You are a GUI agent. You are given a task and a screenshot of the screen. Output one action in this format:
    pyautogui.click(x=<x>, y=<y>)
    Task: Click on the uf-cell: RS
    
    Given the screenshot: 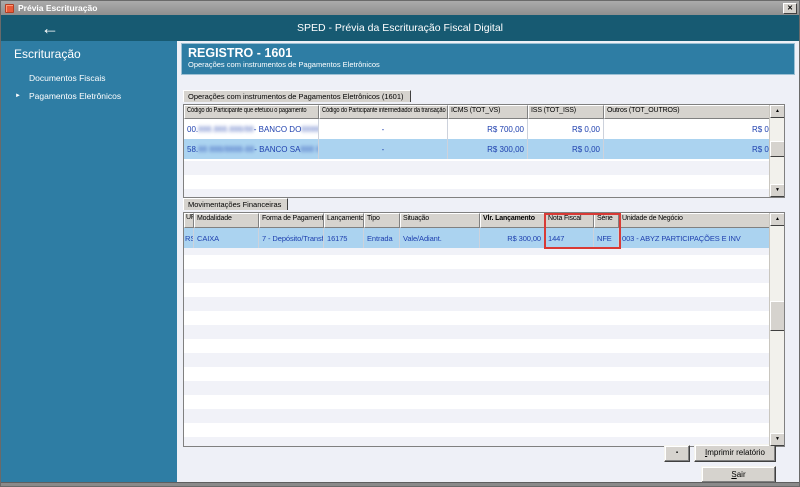 What is the action you would take?
    pyautogui.click(x=189, y=238)
    